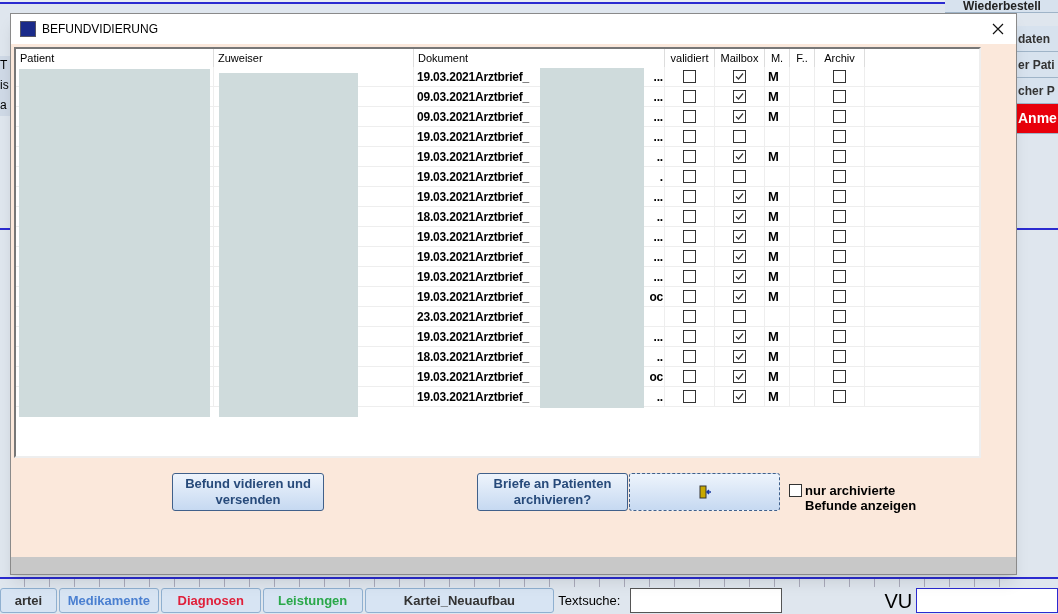  I want to click on search-label: Textsuche:, so click(589, 600).